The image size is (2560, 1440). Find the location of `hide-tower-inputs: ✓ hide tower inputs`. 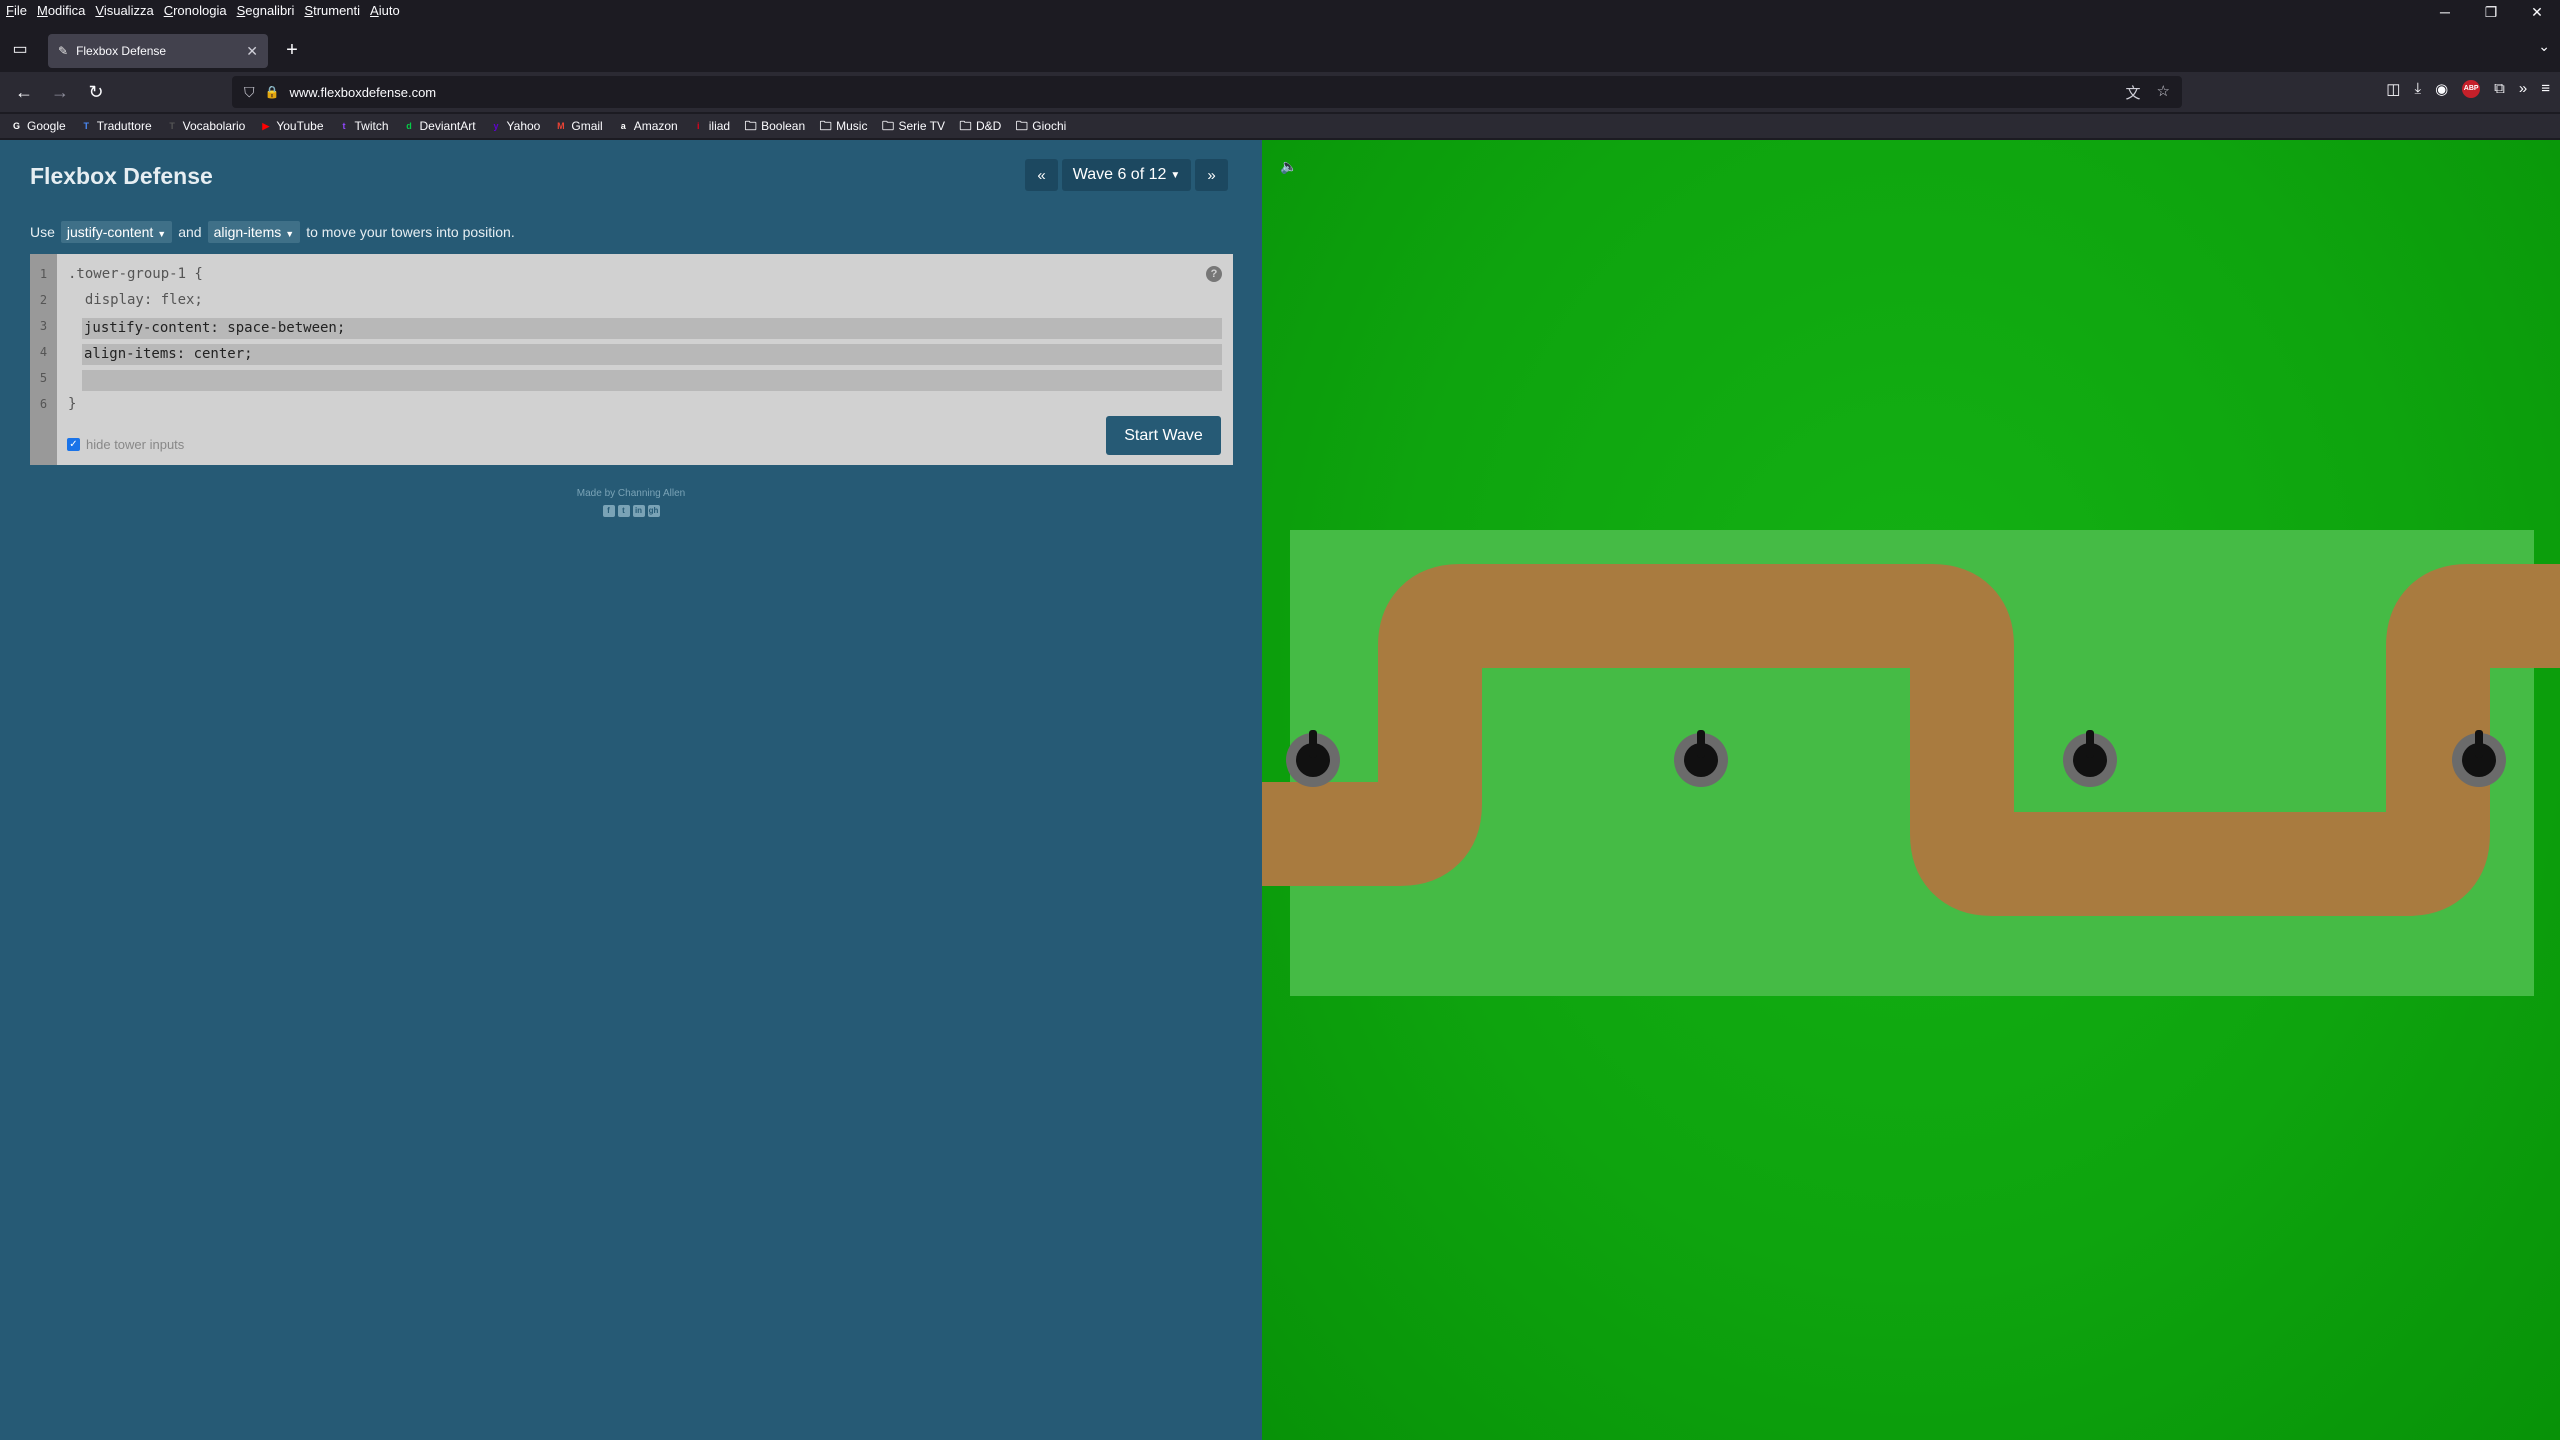

hide-tower-inputs: ✓ hide tower inputs is located at coordinates (125, 444).